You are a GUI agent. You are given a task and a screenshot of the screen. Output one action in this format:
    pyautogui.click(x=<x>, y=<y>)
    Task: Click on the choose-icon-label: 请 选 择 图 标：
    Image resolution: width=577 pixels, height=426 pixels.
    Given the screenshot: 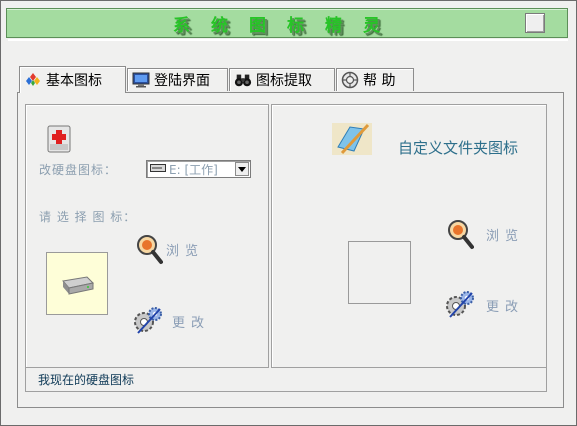 What is the action you would take?
    pyautogui.click(x=88, y=217)
    